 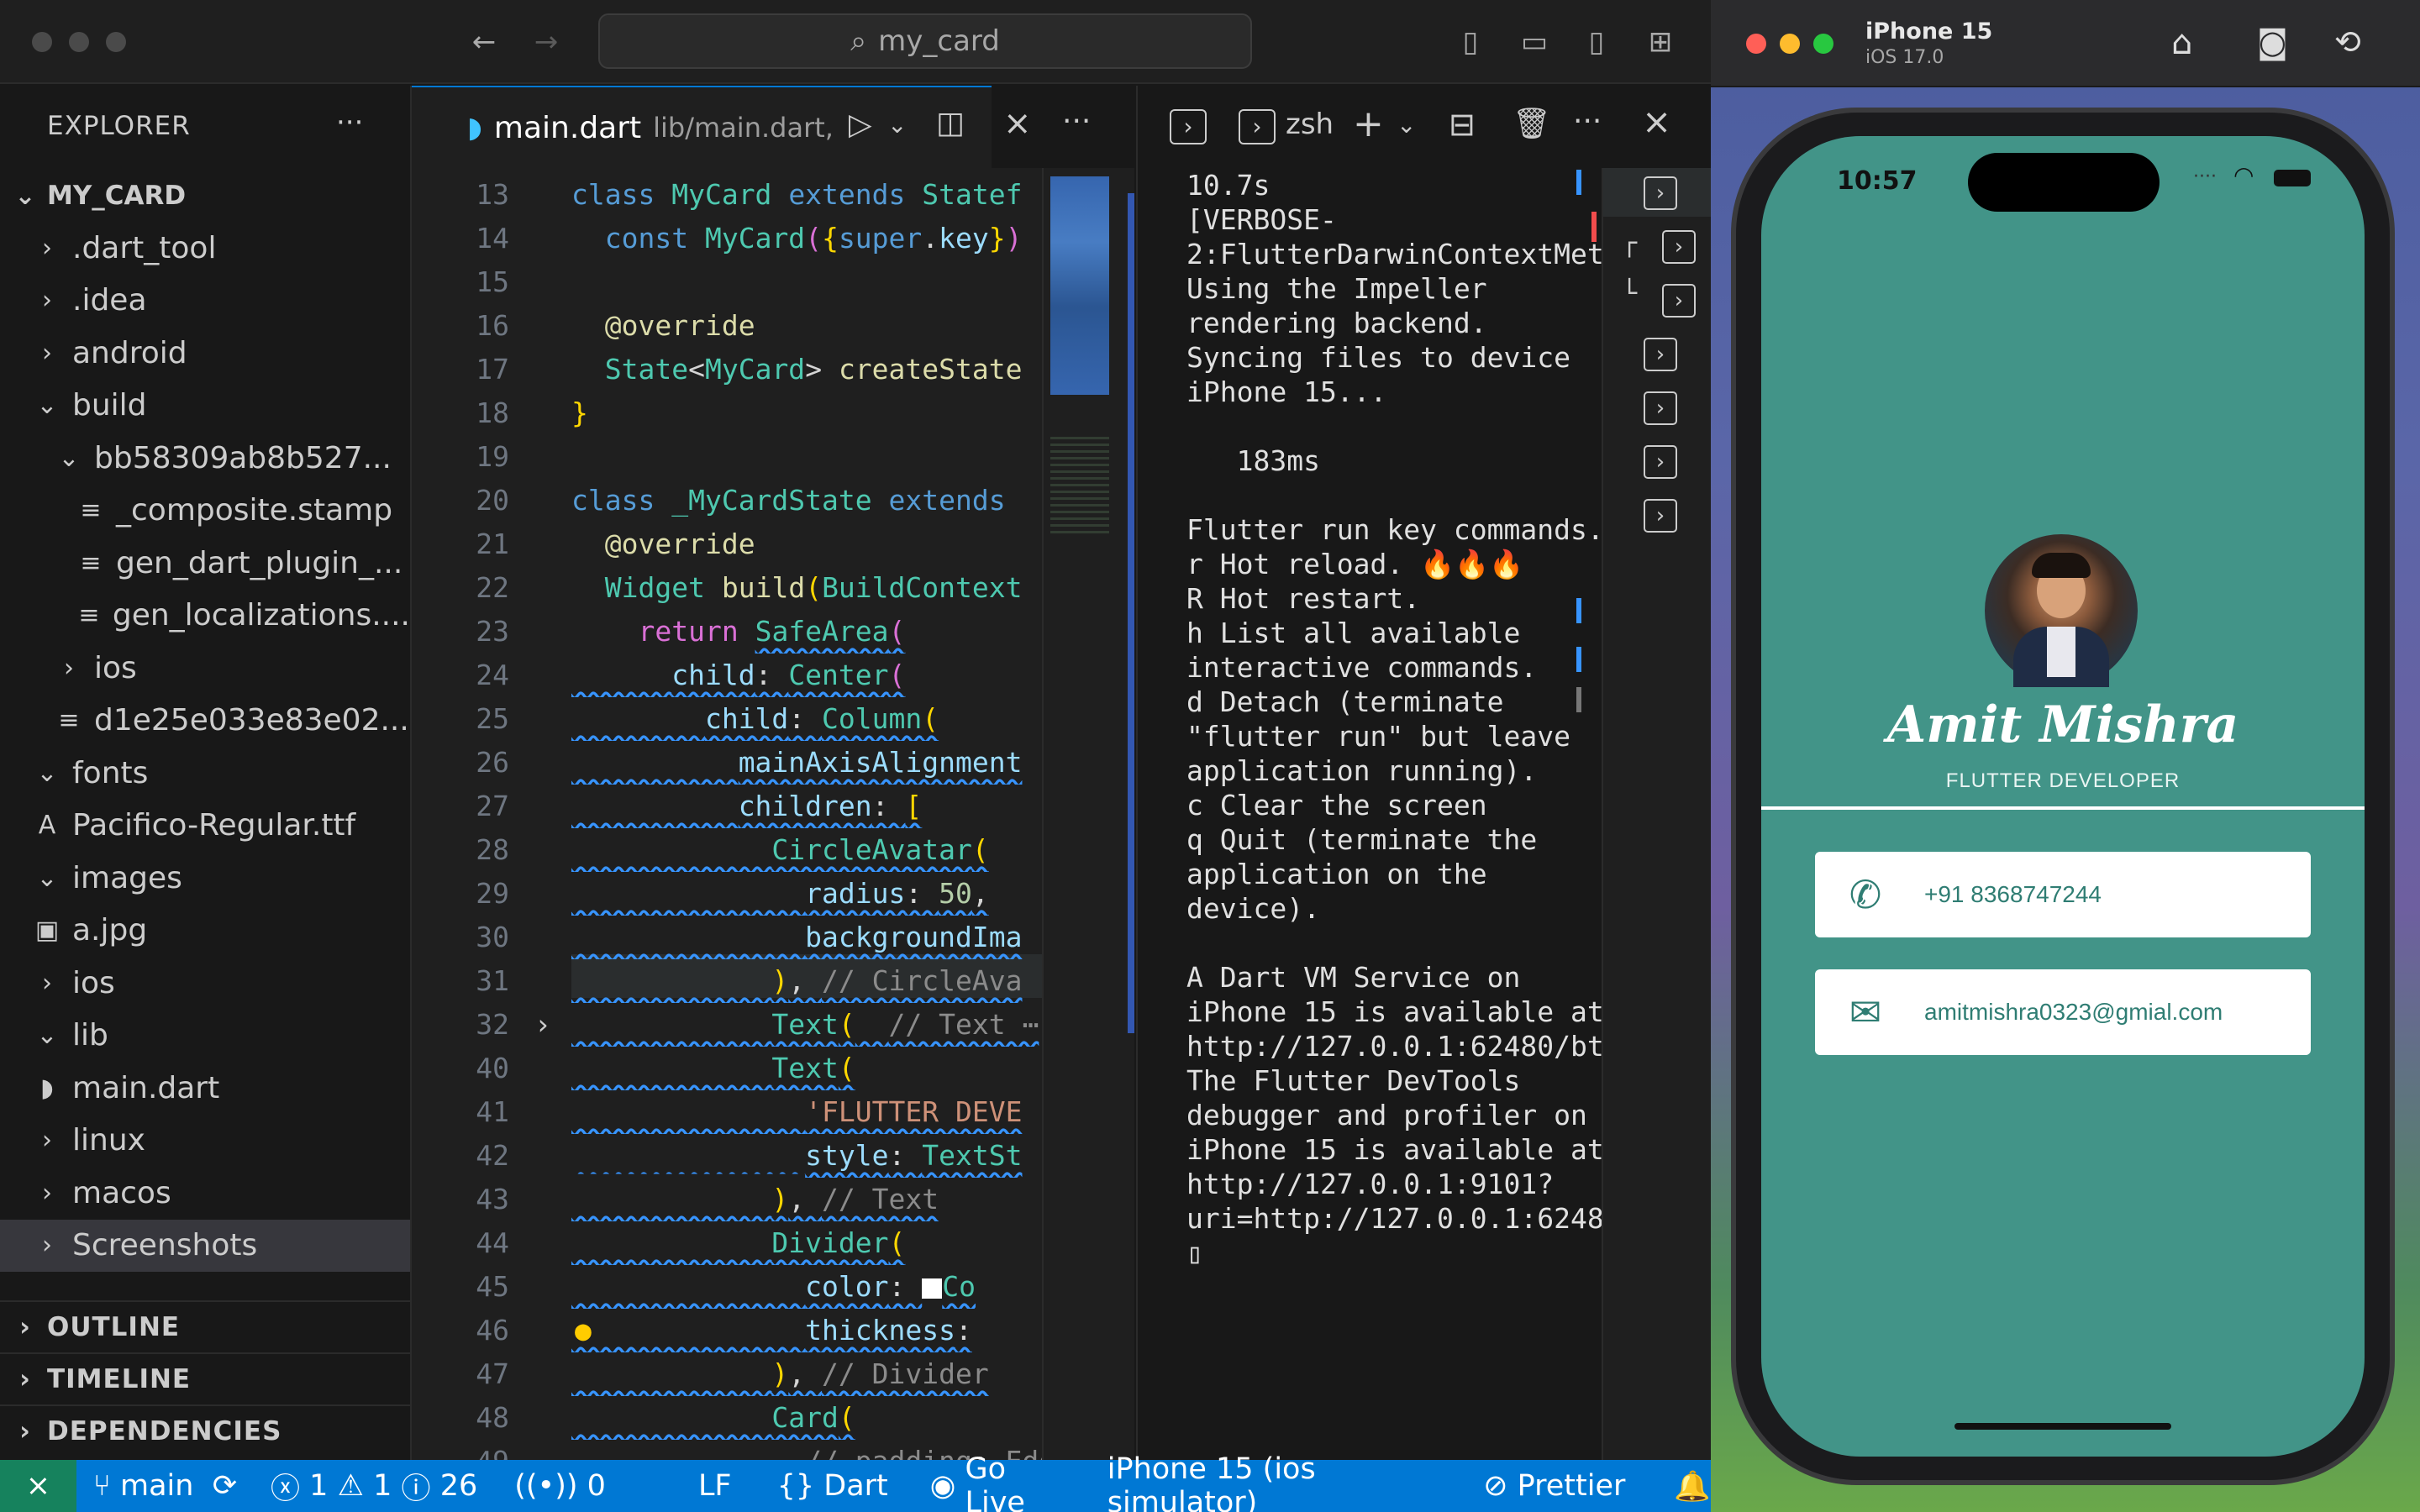 What do you see at coordinates (2347, 42) in the screenshot?
I see `rotate-icon: ⟲` at bounding box center [2347, 42].